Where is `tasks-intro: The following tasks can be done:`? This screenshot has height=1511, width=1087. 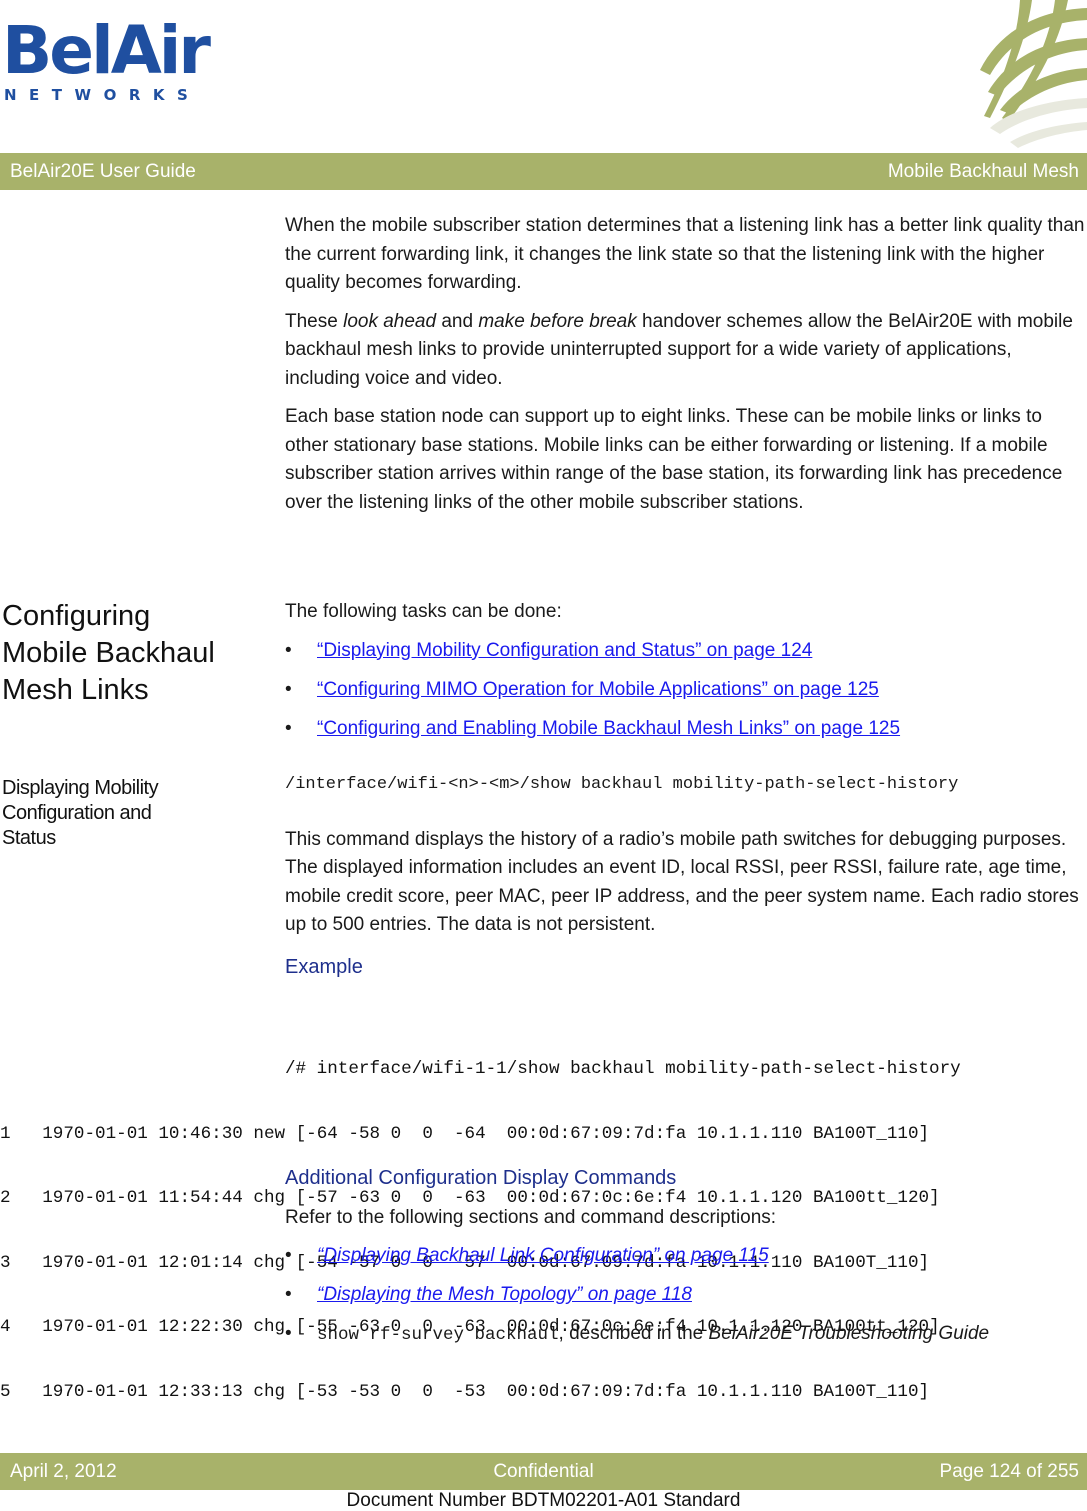
tasks-intro: The following tasks can be done: is located at coordinates (423, 611).